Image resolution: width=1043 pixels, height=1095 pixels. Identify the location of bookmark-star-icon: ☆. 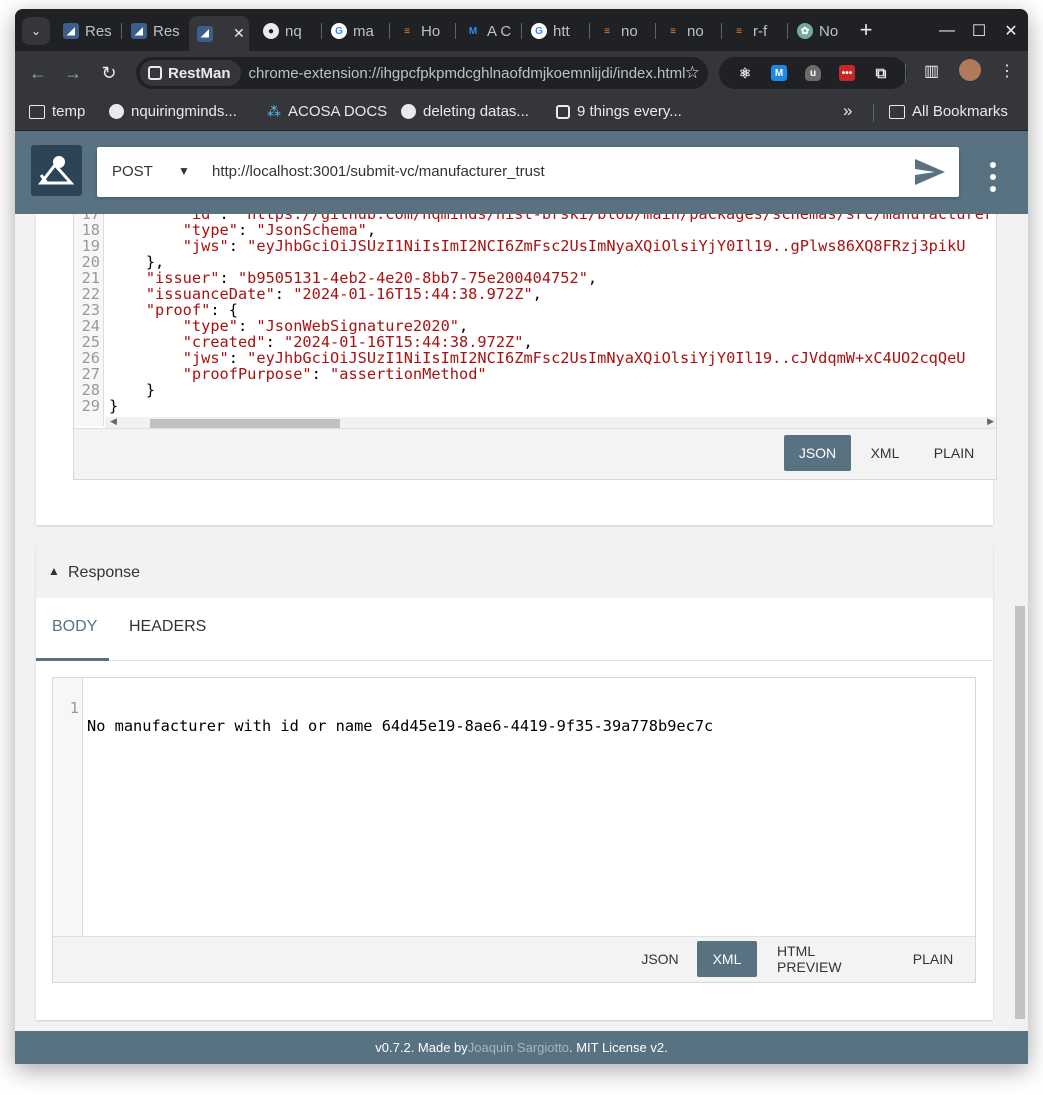
(692, 73).